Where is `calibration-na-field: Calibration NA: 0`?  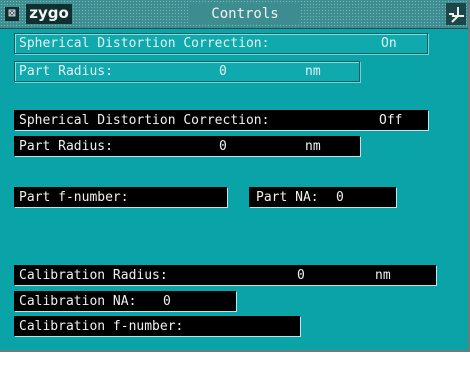
calibration-na-field: Calibration NA: 0 is located at coordinates (125, 301).